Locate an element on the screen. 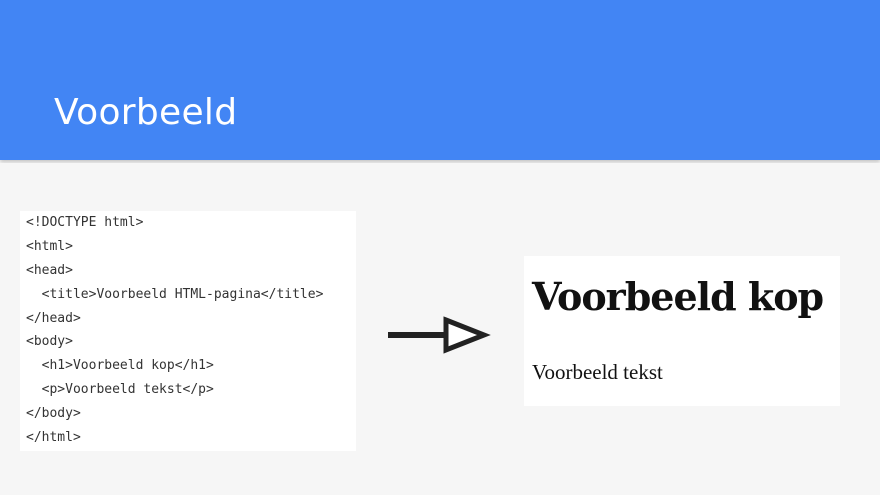 This screenshot has height=495, width=880. code-line: </body> is located at coordinates (53, 413).